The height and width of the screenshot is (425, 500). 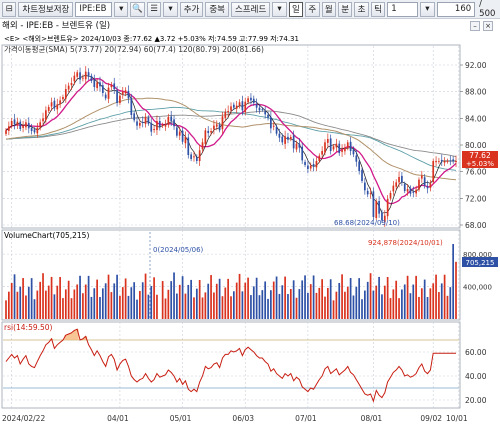 I want to click on period-second-button: 초, so click(x=361, y=9).